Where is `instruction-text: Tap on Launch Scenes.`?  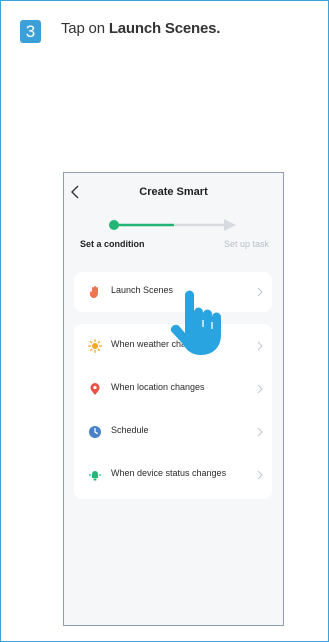 instruction-text: Tap on Launch Scenes. is located at coordinates (140, 28).